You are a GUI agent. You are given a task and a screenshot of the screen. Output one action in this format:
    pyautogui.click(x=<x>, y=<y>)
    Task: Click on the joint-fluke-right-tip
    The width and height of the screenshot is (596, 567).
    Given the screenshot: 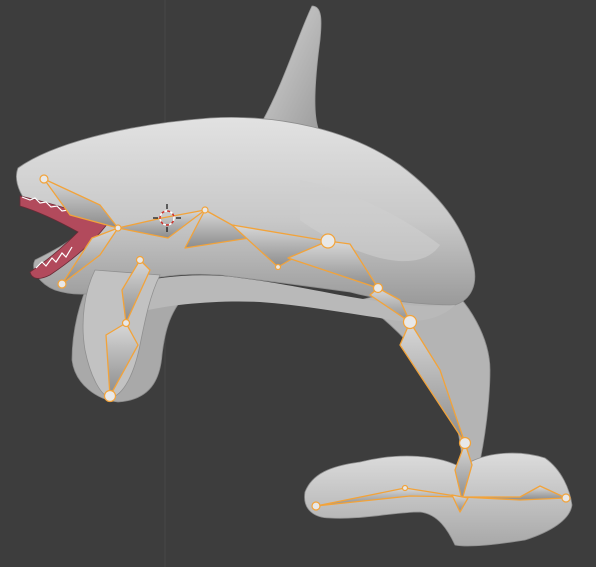 What is the action you would take?
    pyautogui.click(x=566, y=498)
    